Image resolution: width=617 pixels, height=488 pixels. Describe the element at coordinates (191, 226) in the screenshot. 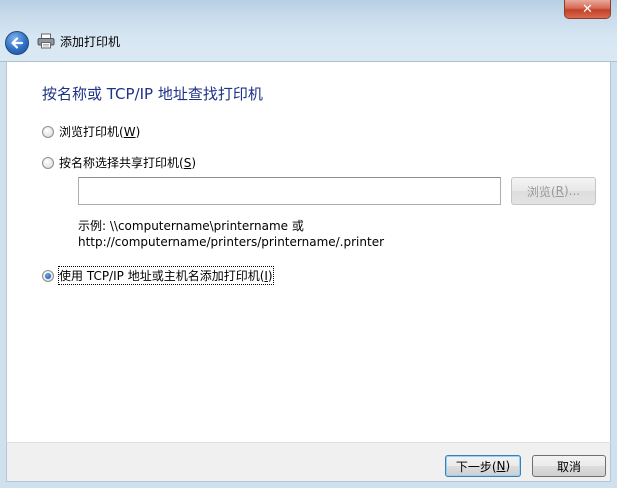

I see `example-line-1: 示例: \\computername\printername 或` at that location.